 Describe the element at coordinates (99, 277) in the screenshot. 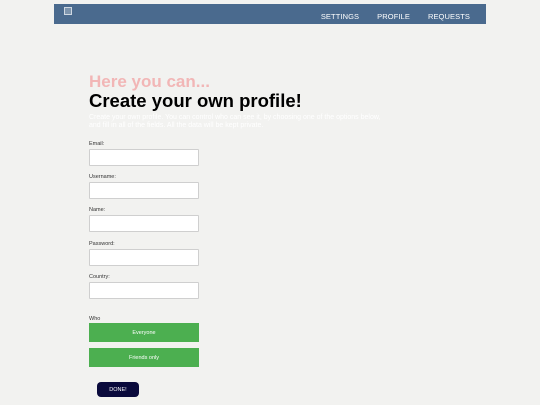

I see `country-label: Country:` at that location.